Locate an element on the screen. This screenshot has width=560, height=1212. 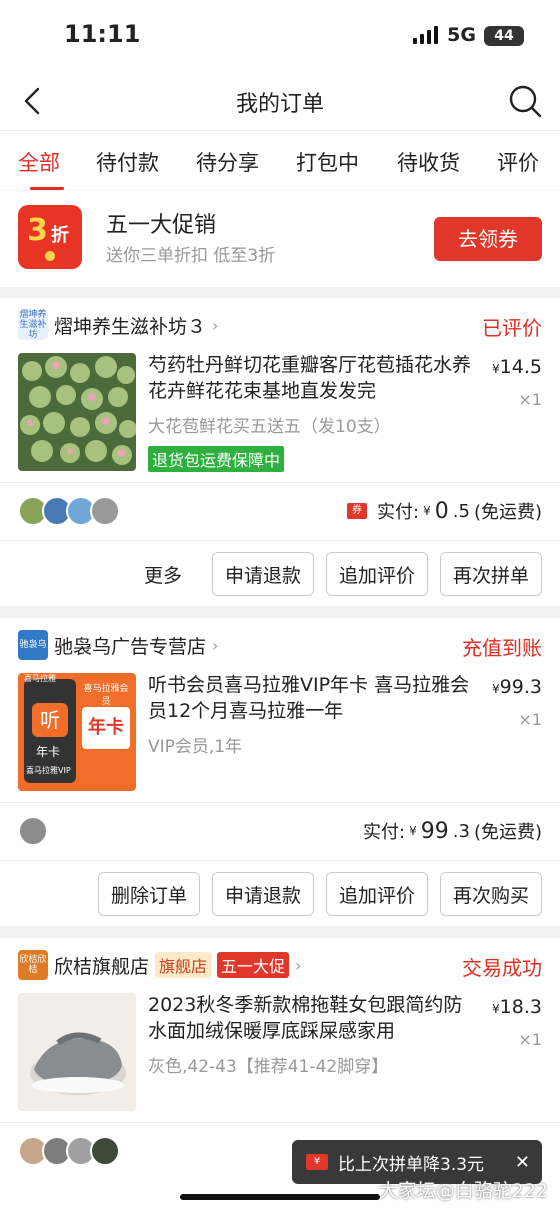
thumb-card-label: 年卡 is located at coordinates (48, 752).